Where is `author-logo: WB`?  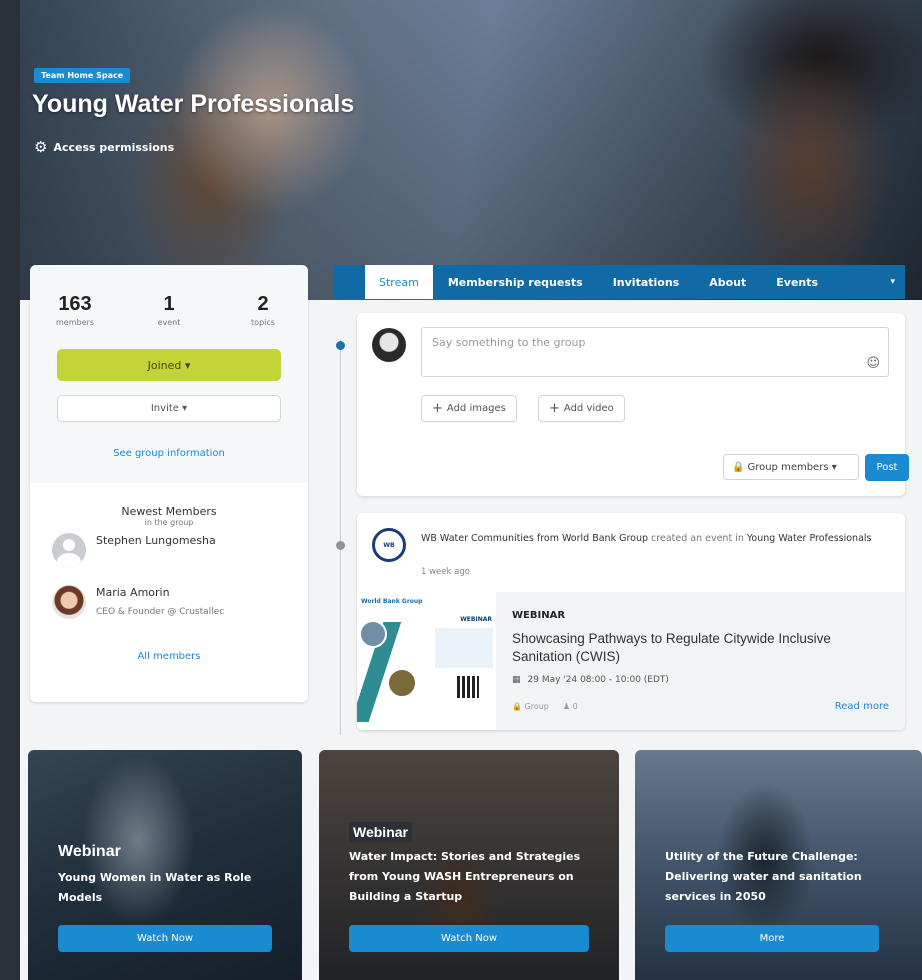
author-logo: WB is located at coordinates (389, 545).